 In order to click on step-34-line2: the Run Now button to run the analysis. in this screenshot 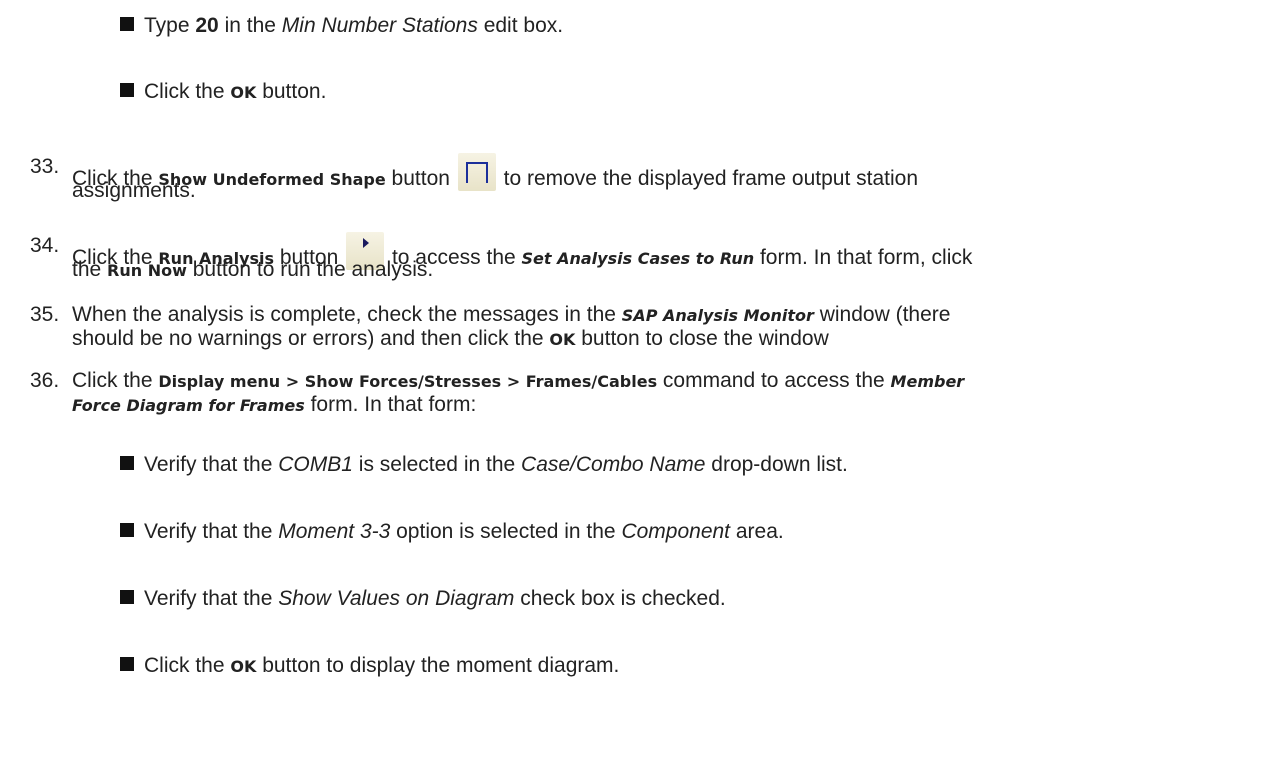, I will do `click(253, 269)`.